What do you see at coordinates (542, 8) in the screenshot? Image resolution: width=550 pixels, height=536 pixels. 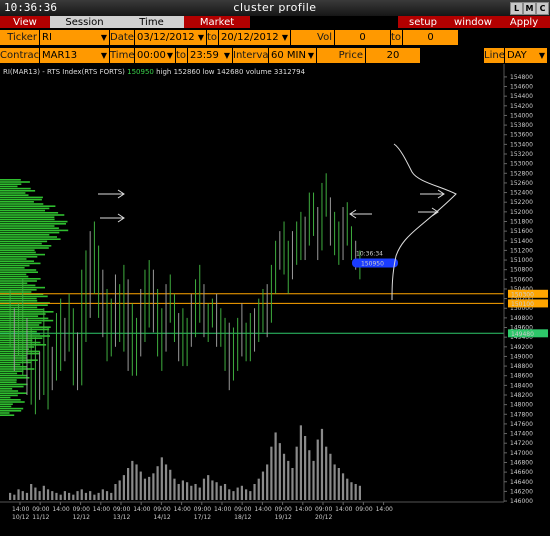 I see `window-control-c: C` at bounding box center [542, 8].